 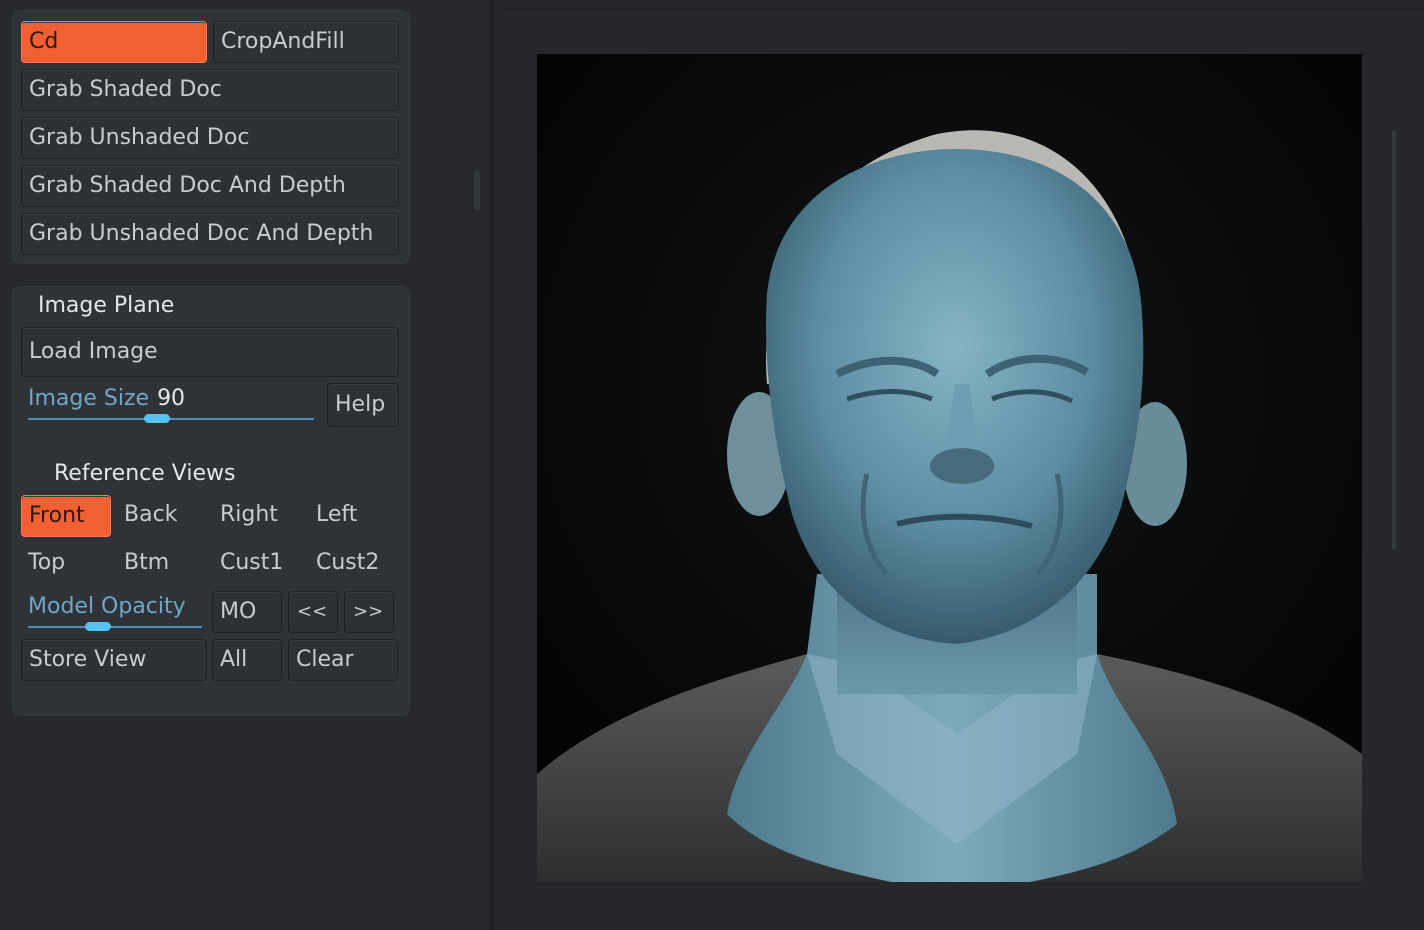 What do you see at coordinates (247, 660) in the screenshot?
I see `all-button: All` at bounding box center [247, 660].